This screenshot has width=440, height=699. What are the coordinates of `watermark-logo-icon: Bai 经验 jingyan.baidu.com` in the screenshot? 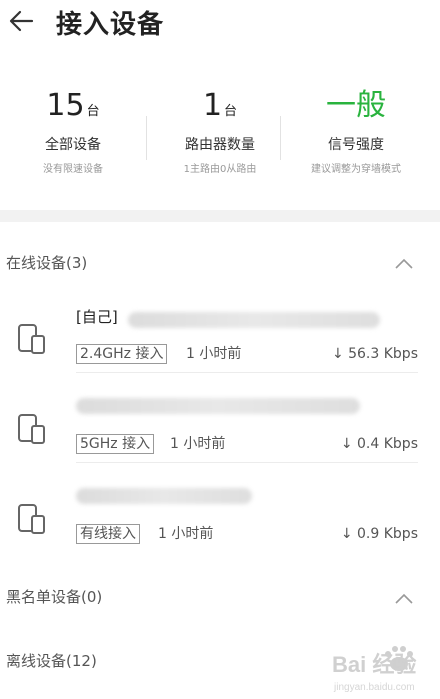 It's located at (374, 669).